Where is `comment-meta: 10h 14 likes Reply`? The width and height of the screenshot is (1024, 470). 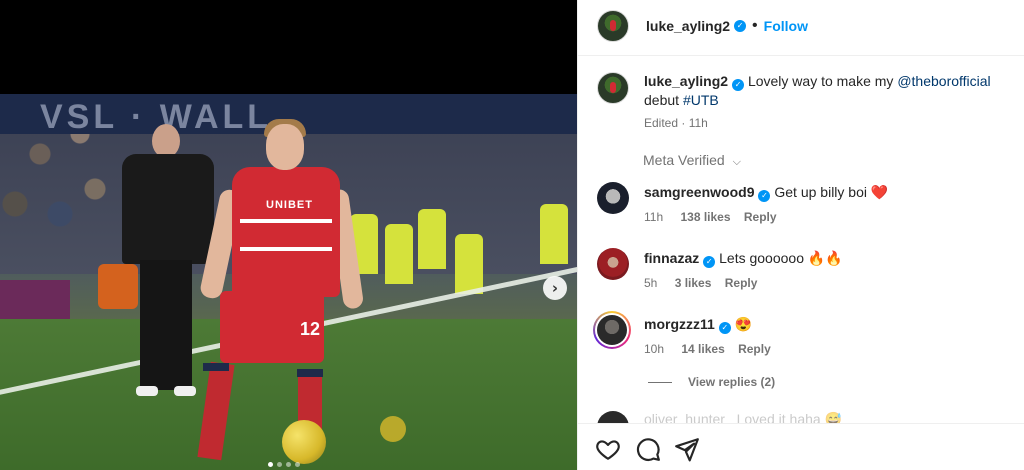 comment-meta: 10h 14 likes Reply is located at coordinates (707, 349).